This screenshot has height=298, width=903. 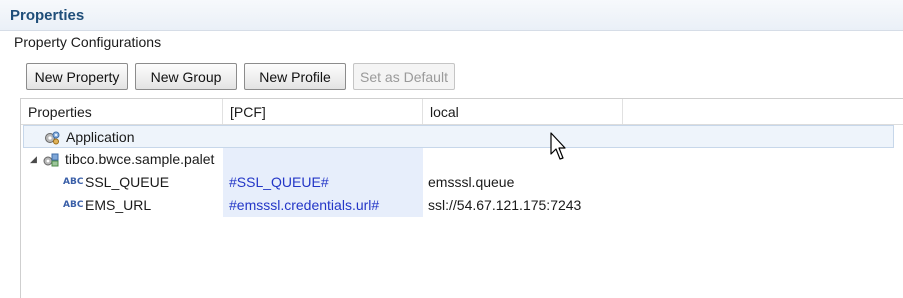 What do you see at coordinates (404, 76) in the screenshot?
I see `set-as-default-button: Set as Default` at bounding box center [404, 76].